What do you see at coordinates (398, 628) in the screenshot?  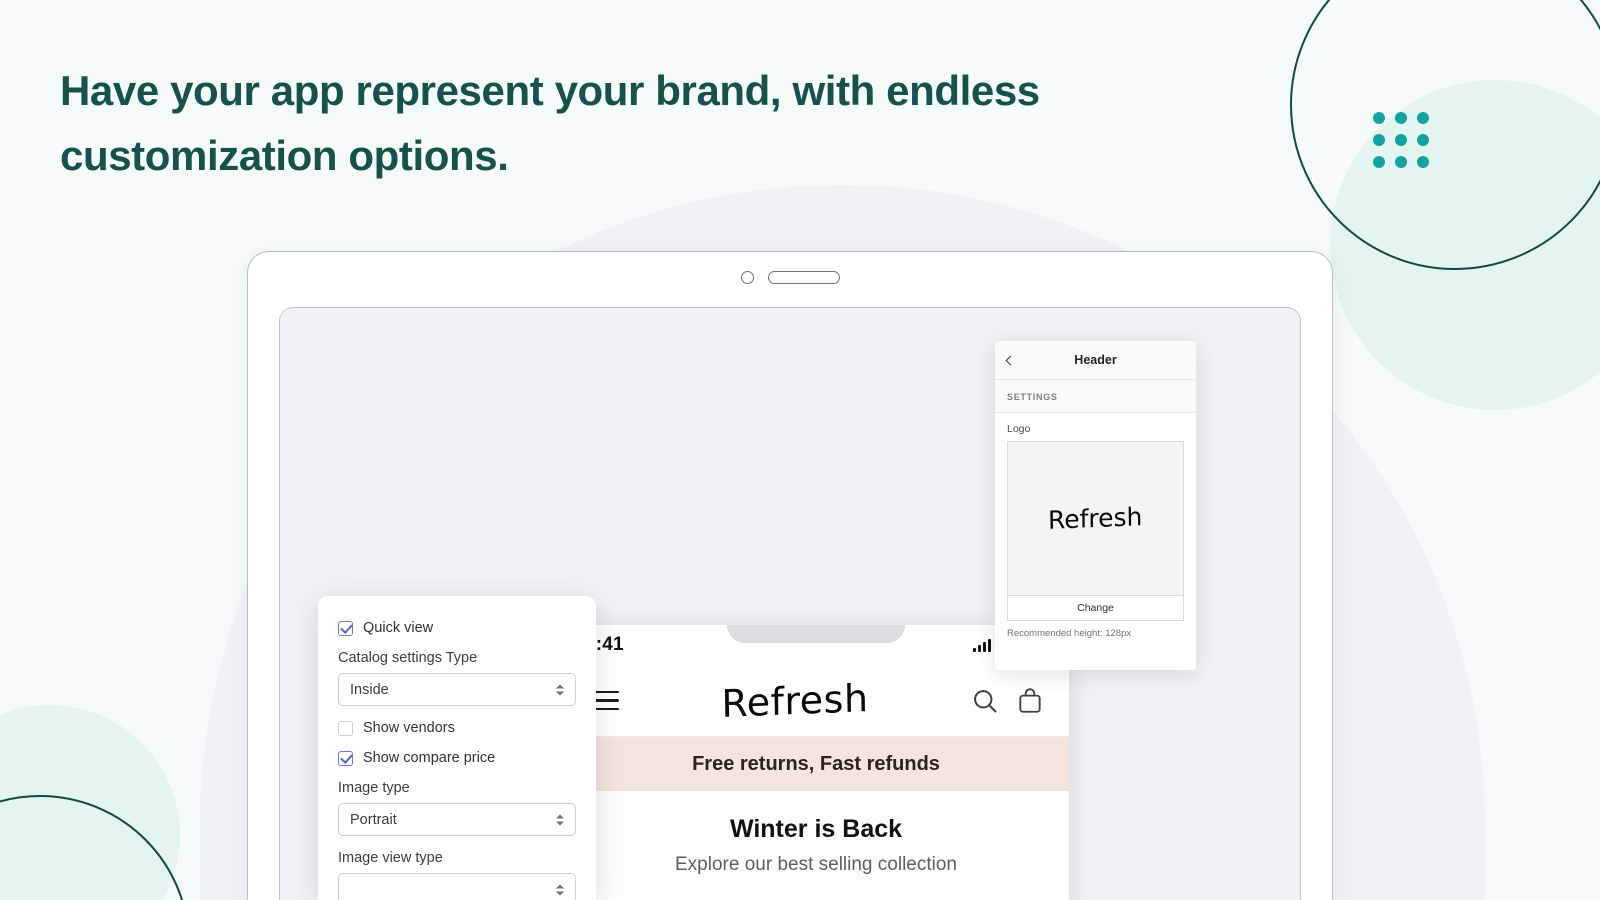 I see `quick-view-label: Quick view` at bounding box center [398, 628].